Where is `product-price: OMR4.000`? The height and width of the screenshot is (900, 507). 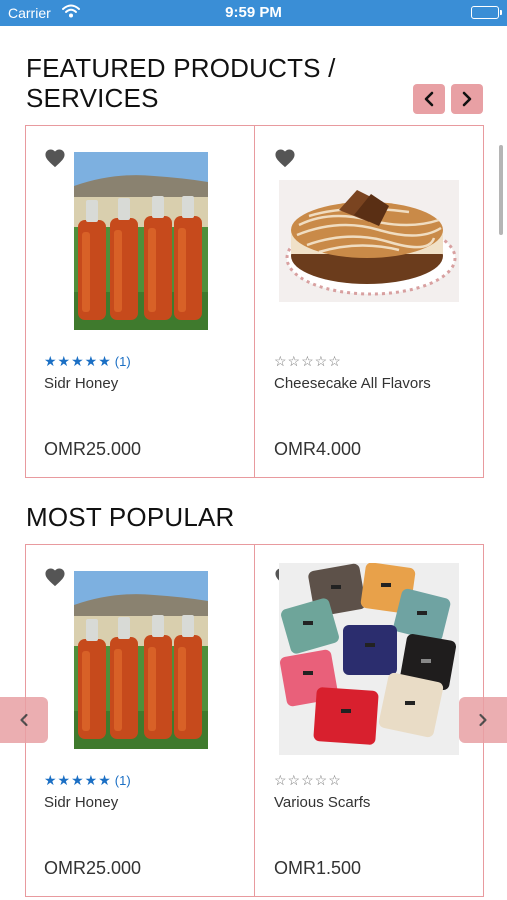
product-price: OMR4.000 is located at coordinates (318, 449).